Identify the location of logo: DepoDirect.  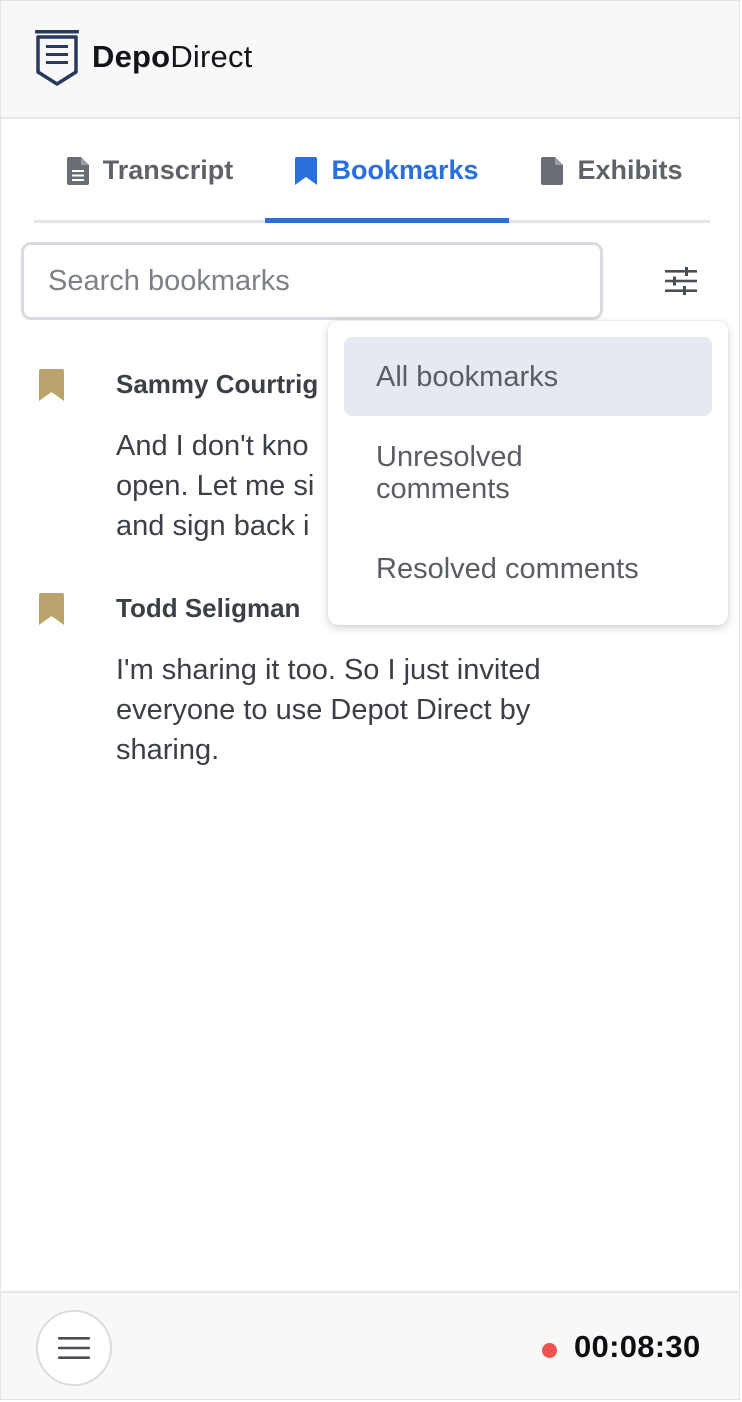
(143, 57).